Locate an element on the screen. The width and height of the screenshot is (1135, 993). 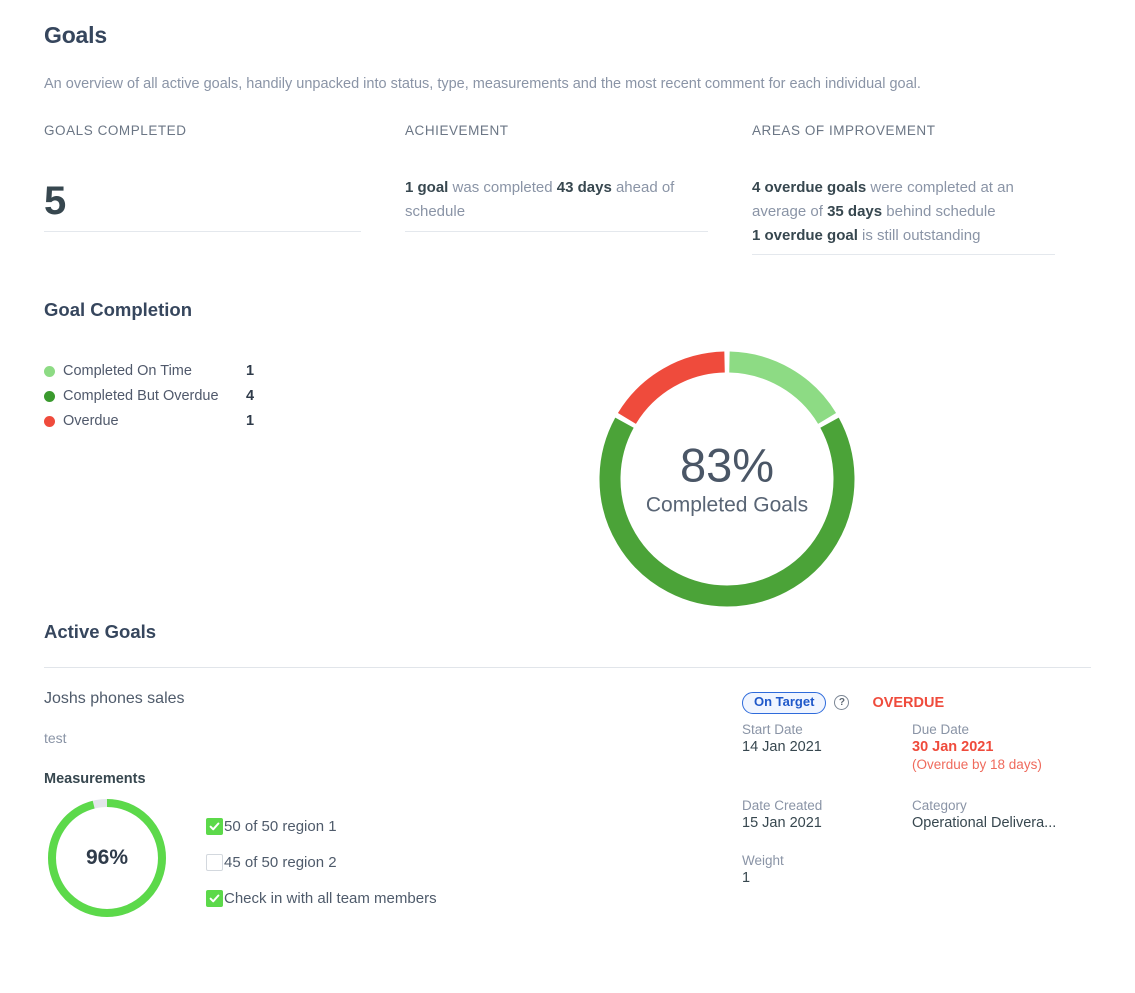
legend-item-completed-but-overdue: Completed But Overdue 4 is located at coordinates (149, 396).